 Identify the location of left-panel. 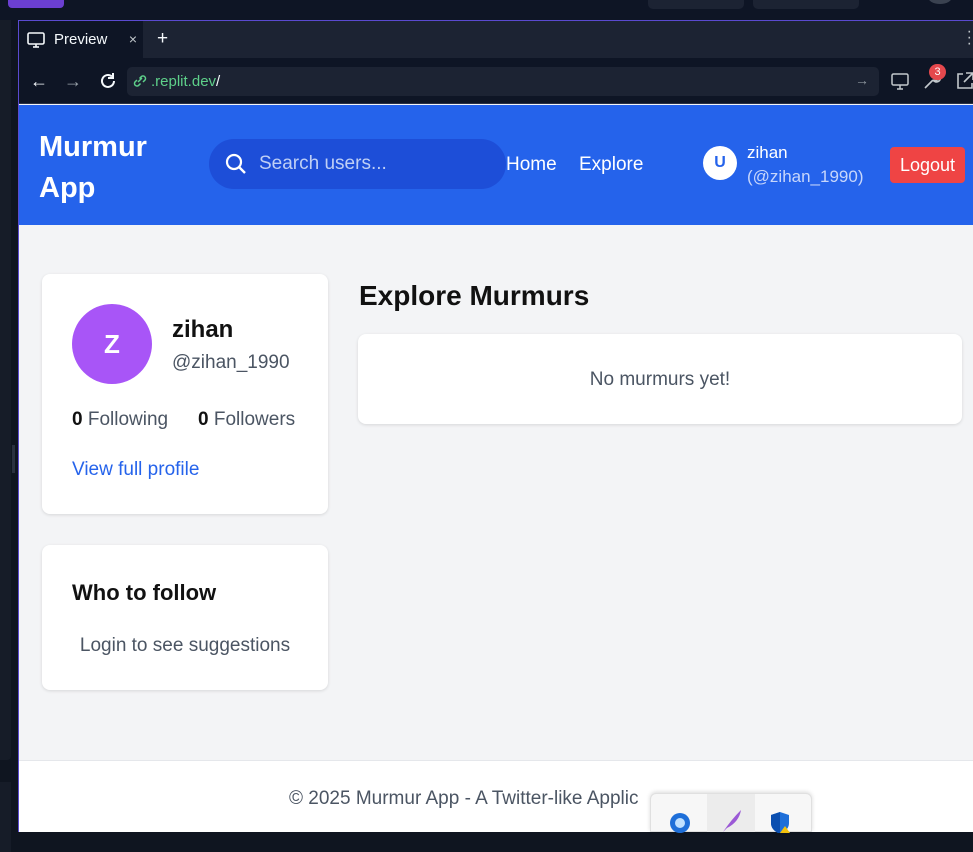
(5, 390).